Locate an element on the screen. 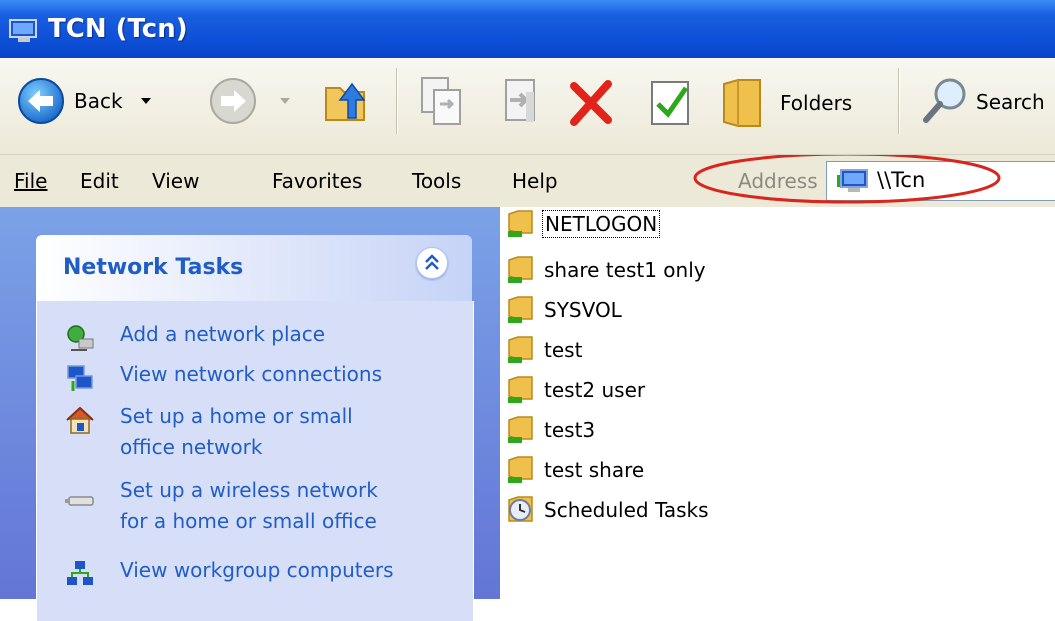  address-bar: \\Tcn is located at coordinates (940, 181).